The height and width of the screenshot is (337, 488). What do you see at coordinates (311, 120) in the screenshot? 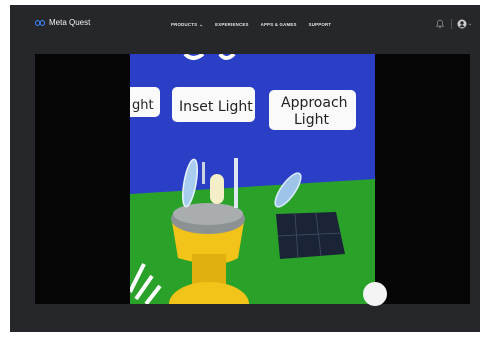
I see `sign-approach-text-2: Light` at bounding box center [311, 120].